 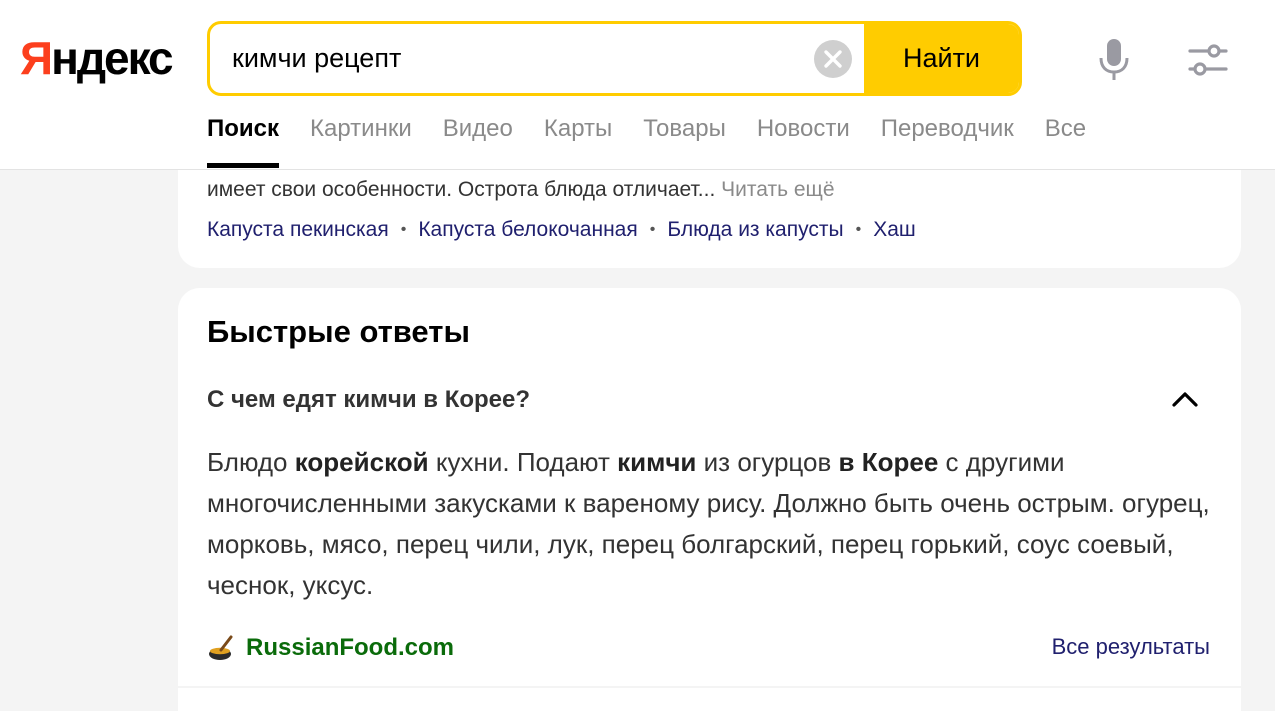 I want to click on logo-rest: ндекс, so click(x=112, y=58).